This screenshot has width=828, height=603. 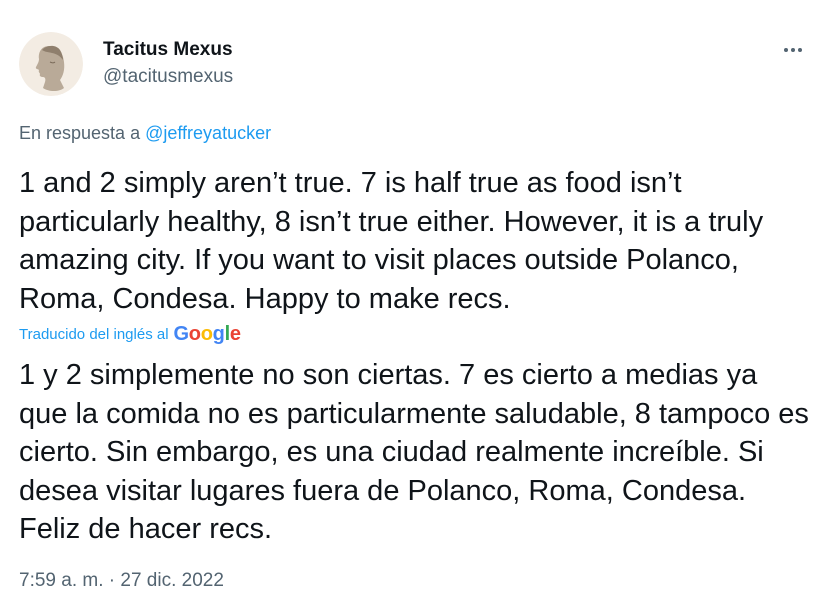 I want to click on roman-bust-icon, so click(x=51, y=64).